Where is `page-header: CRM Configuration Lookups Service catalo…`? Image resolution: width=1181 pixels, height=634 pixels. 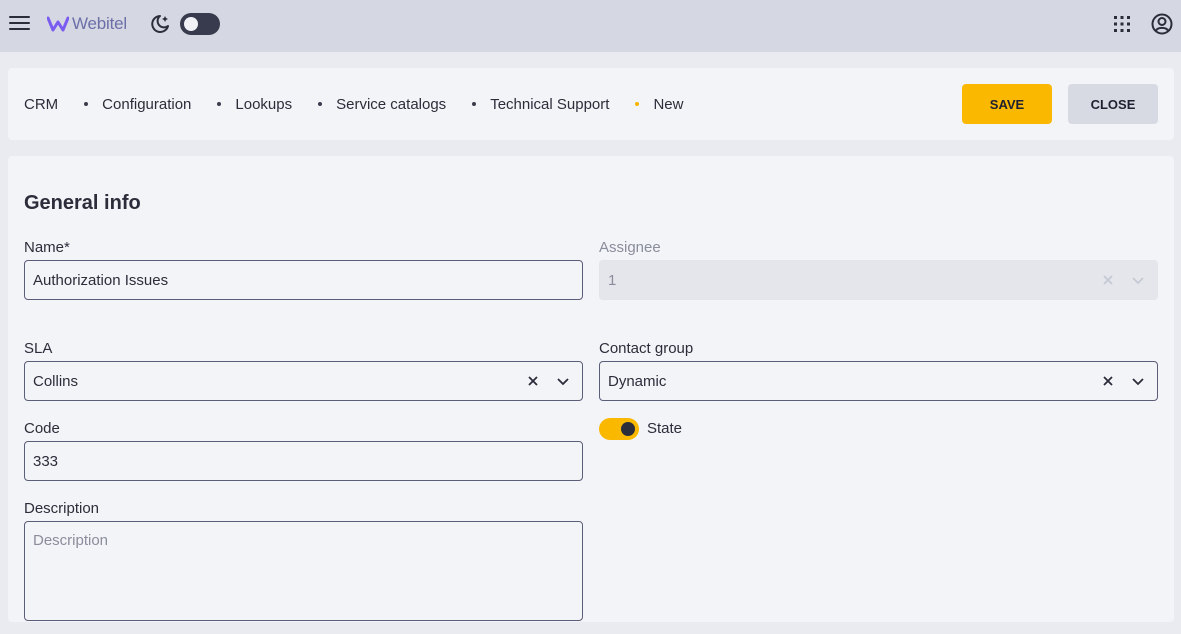 page-header: CRM Configuration Lookups Service catalo… is located at coordinates (591, 104).